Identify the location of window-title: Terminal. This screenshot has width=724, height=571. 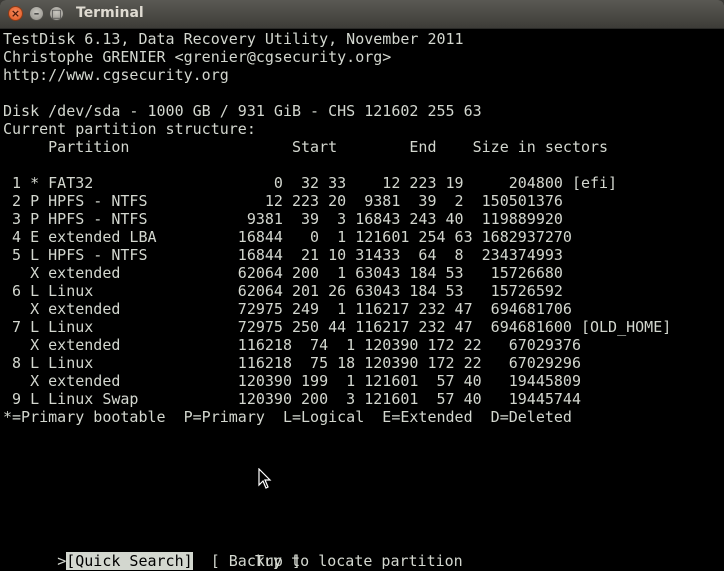
(110, 13).